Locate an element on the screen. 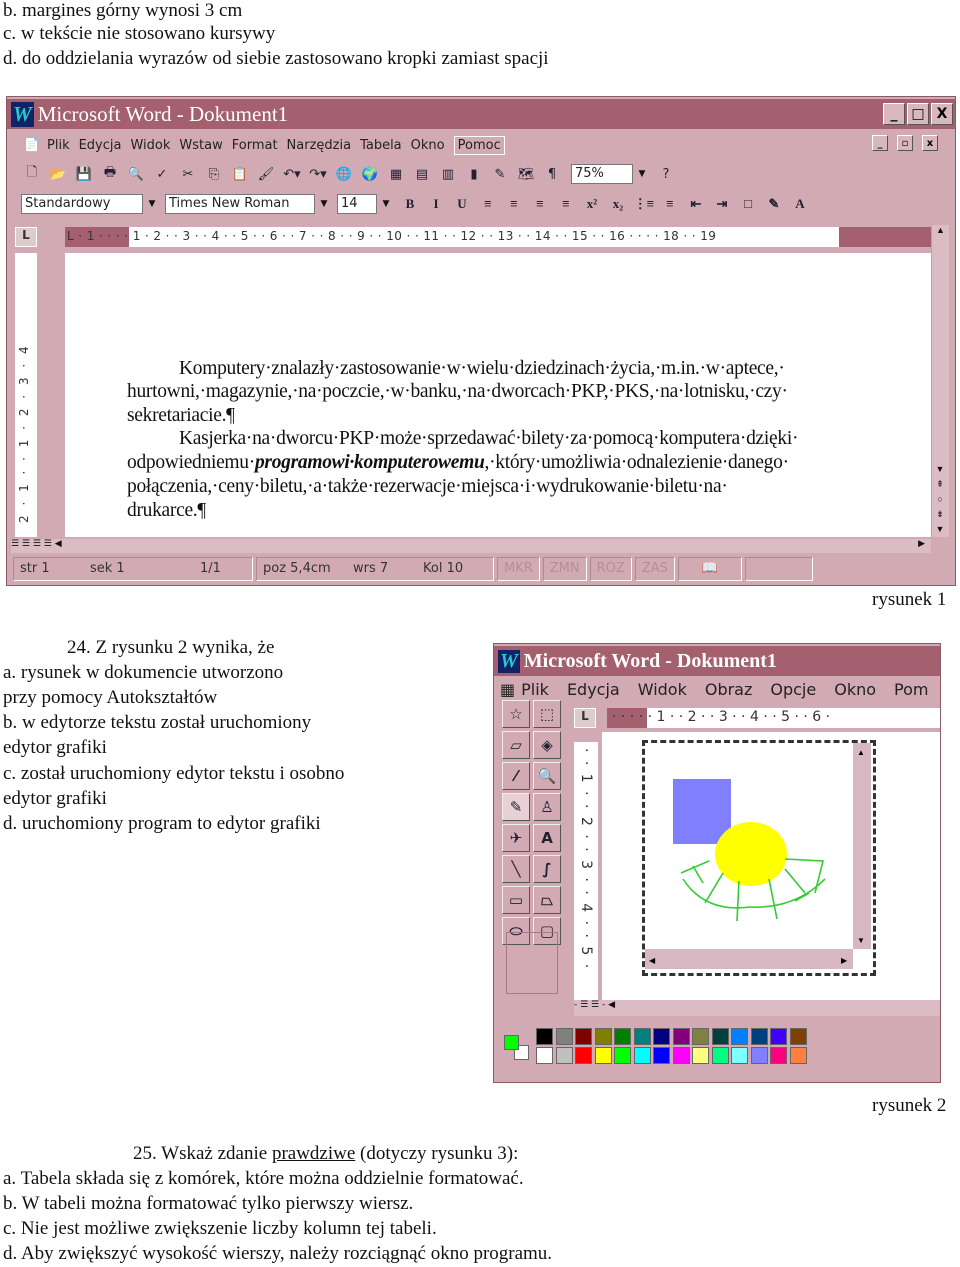  menu-format: Format is located at coordinates (255, 145).